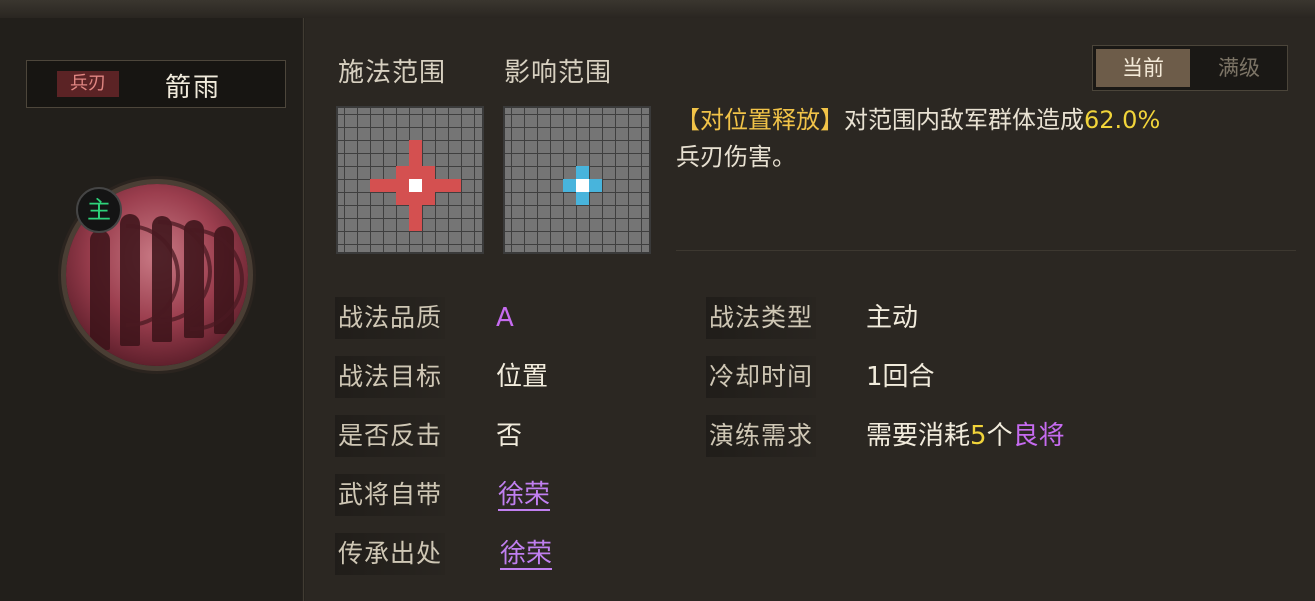 Image resolution: width=1315 pixels, height=601 pixels. I want to click on target-value: 位置, so click(522, 377).